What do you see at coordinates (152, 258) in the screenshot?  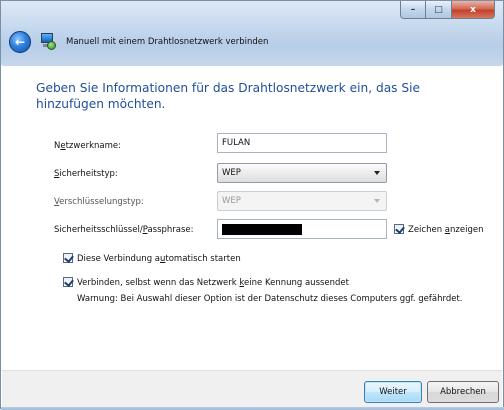 I see `auto-start-checkbox: Diese Verbindung automatisch starten` at bounding box center [152, 258].